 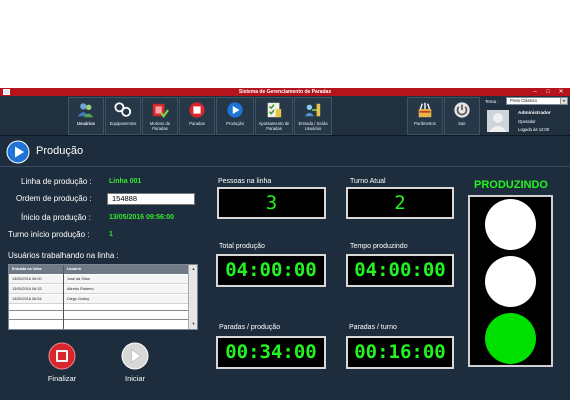 What do you see at coordinates (313, 126) in the screenshot?
I see `ribbon-label: Entrada / Saída Usuários` at bounding box center [313, 126].